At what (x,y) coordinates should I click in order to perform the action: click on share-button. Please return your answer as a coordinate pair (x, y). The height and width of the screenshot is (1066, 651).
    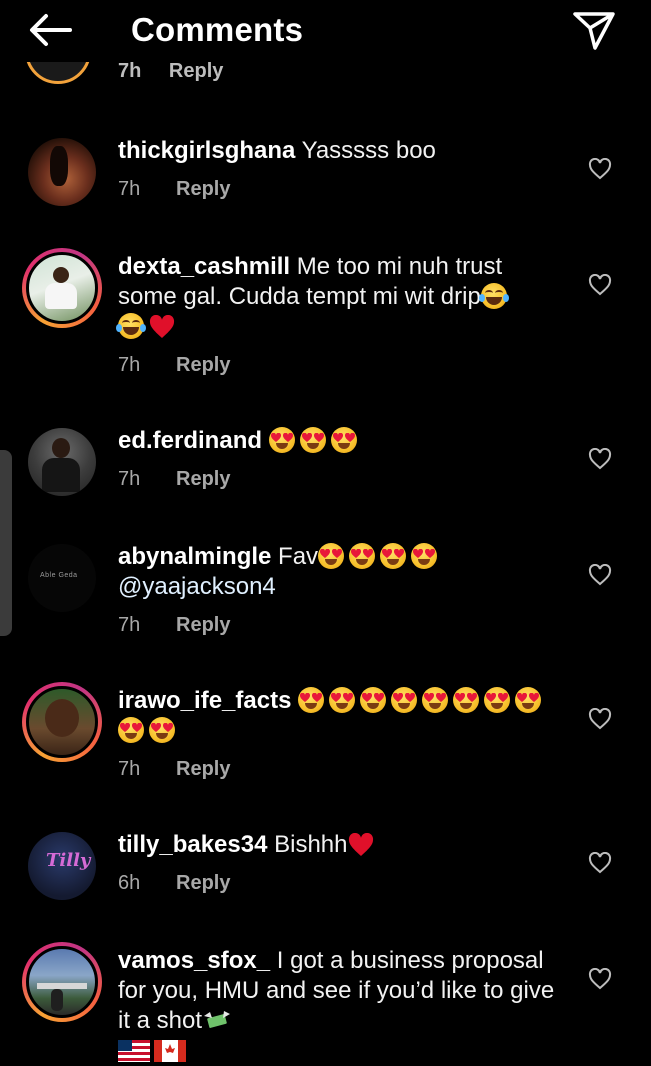
    Looking at the image, I should click on (594, 30).